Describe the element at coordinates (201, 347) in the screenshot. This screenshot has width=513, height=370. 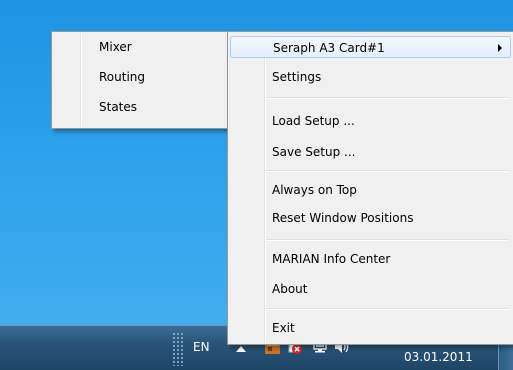
I see `language-indicator: EN` at that location.